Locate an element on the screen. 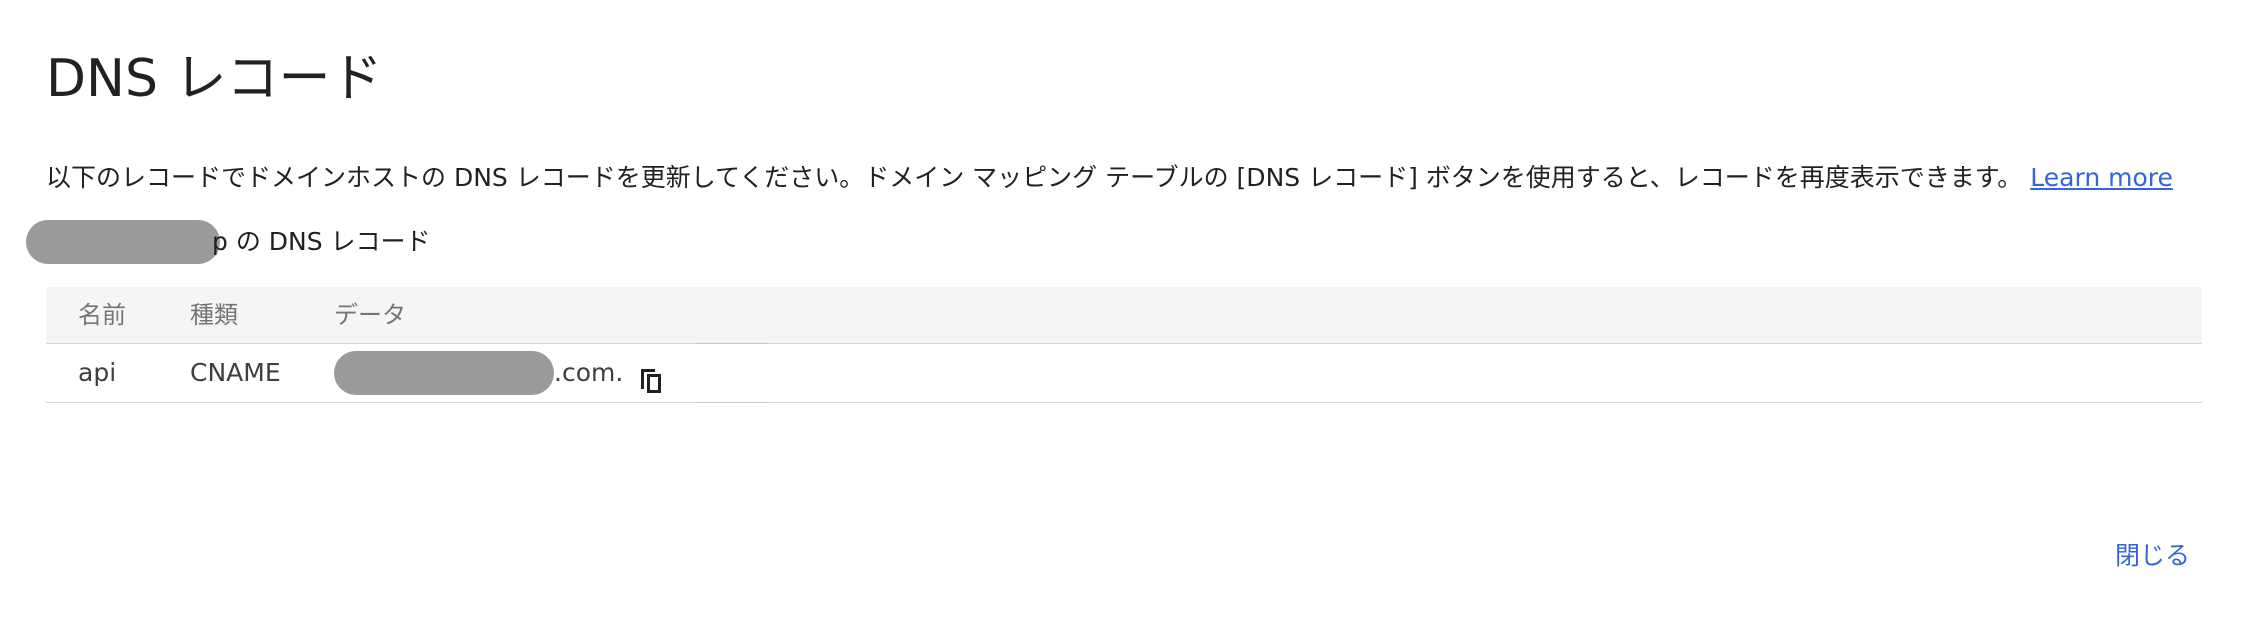  learn-more-link: Learn more is located at coordinates (2101, 177).